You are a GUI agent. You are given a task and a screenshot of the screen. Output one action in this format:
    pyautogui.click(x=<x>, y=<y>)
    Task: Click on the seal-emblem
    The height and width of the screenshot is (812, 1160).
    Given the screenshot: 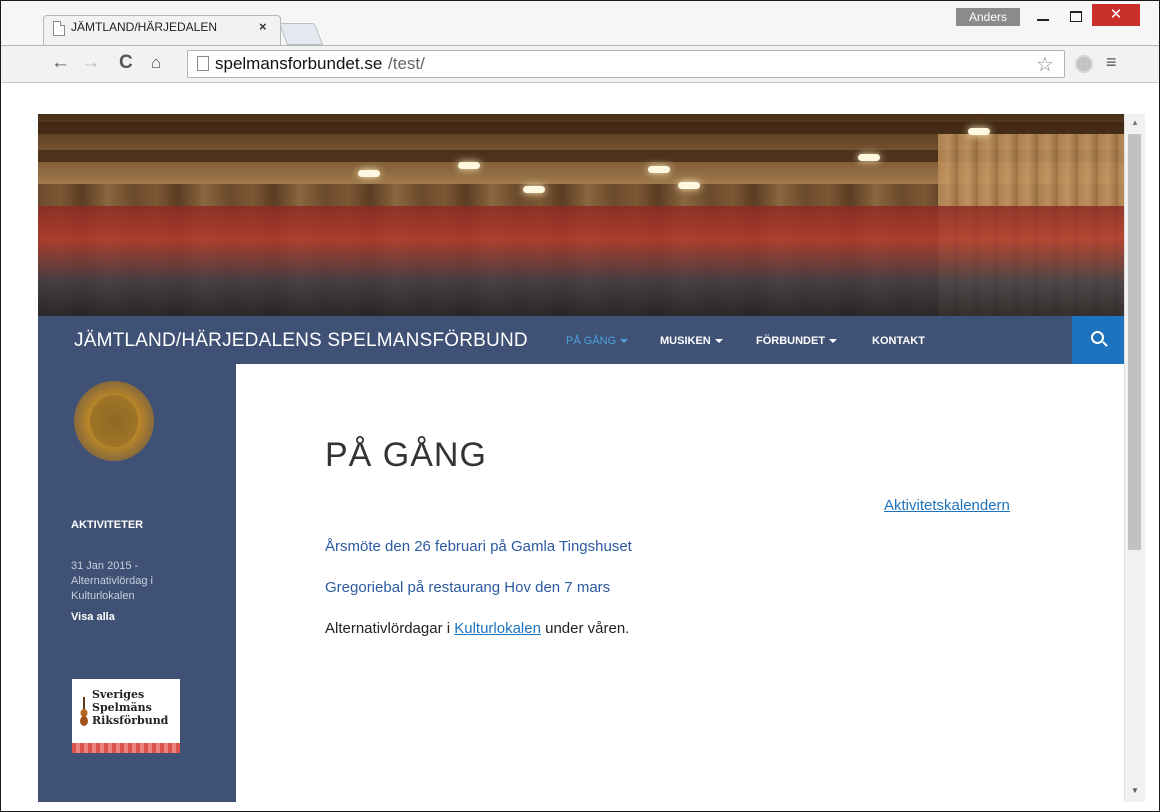 What is the action you would take?
    pyautogui.click(x=114, y=421)
    